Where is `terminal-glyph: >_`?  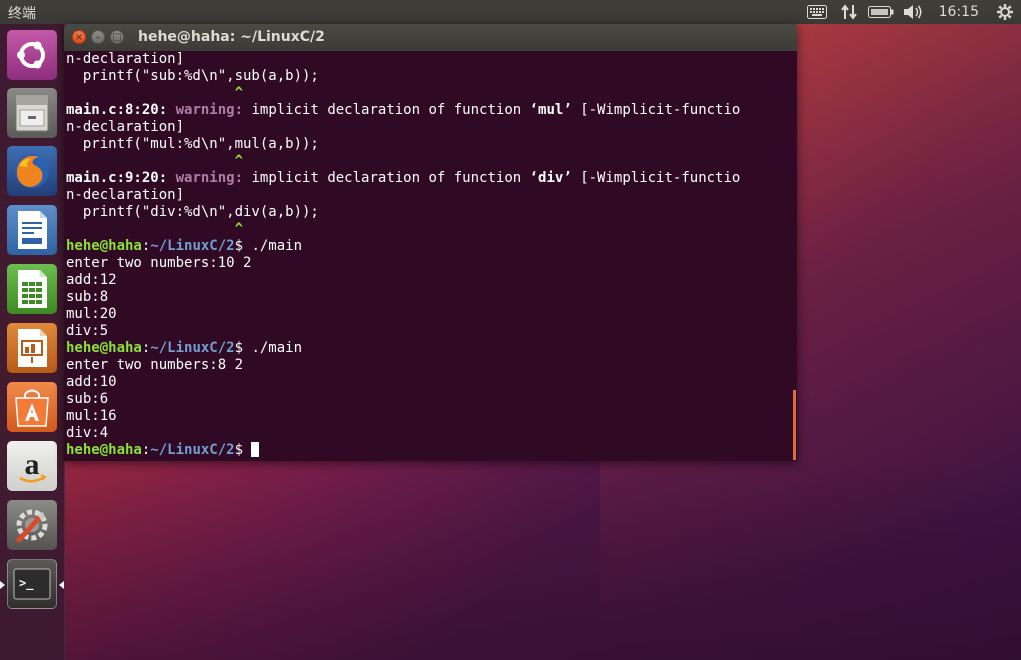 terminal-glyph: >_ is located at coordinates (26, 583).